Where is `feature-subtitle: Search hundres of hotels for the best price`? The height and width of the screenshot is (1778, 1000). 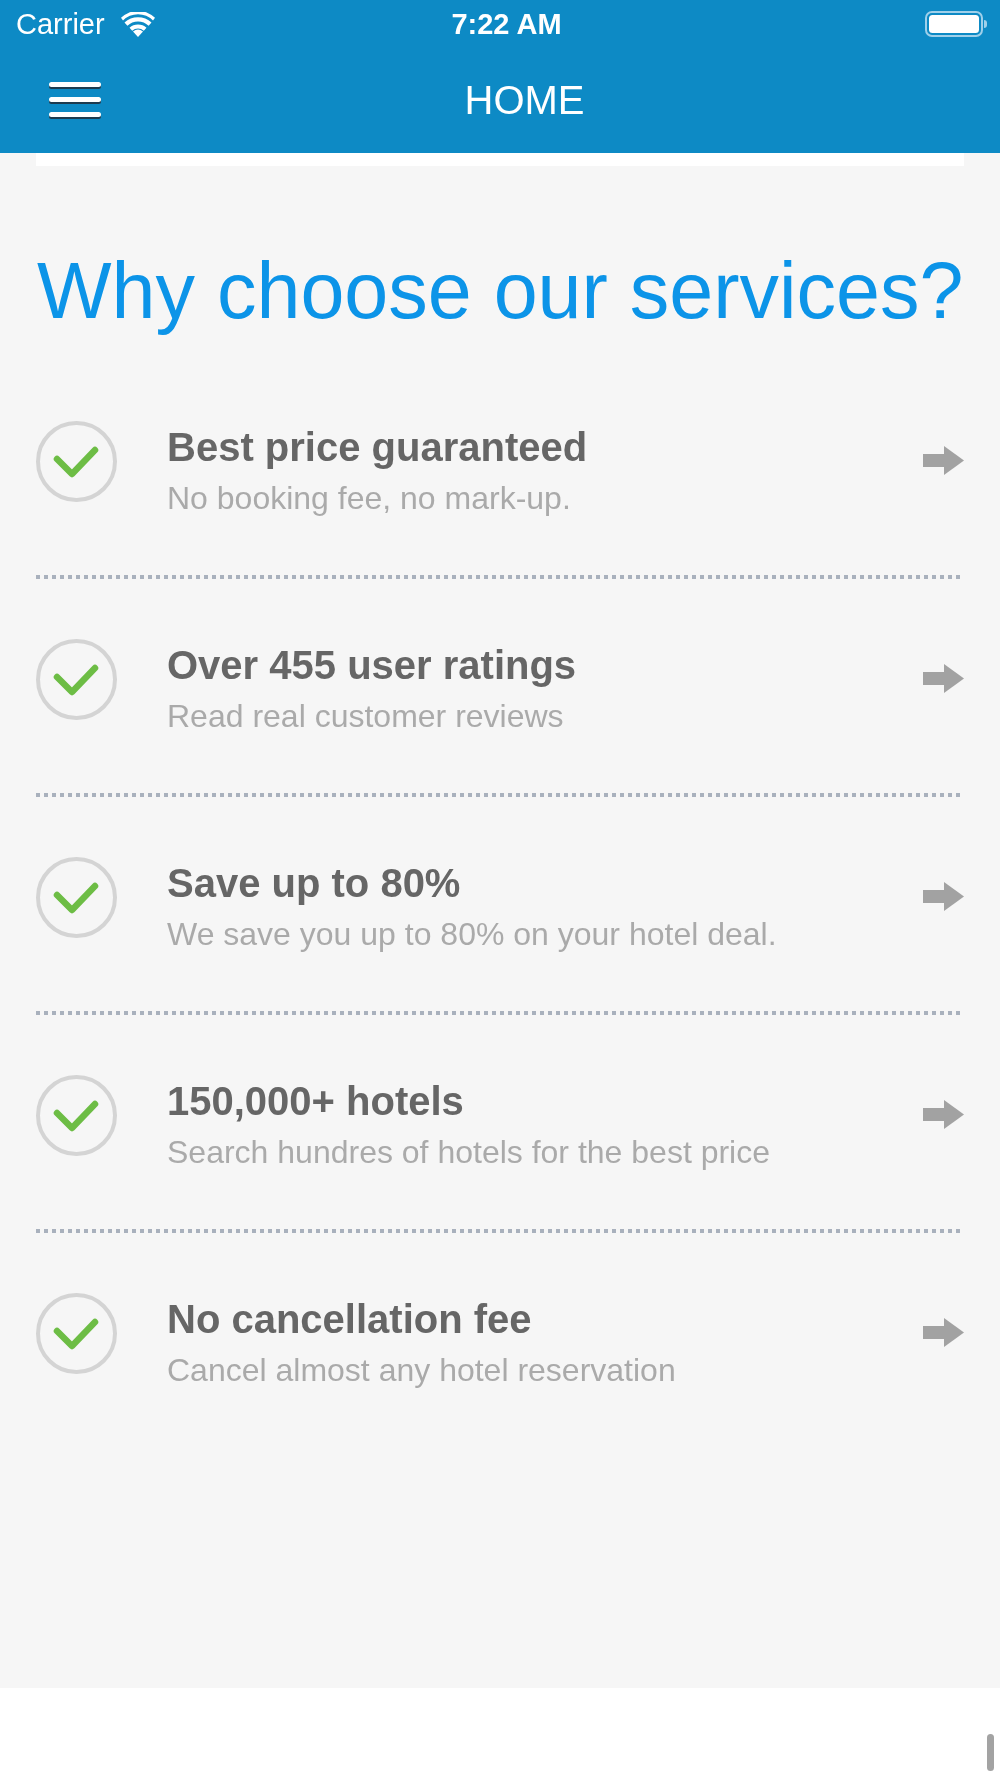
feature-subtitle: Search hundres of hotels for the best price is located at coordinates (469, 1152).